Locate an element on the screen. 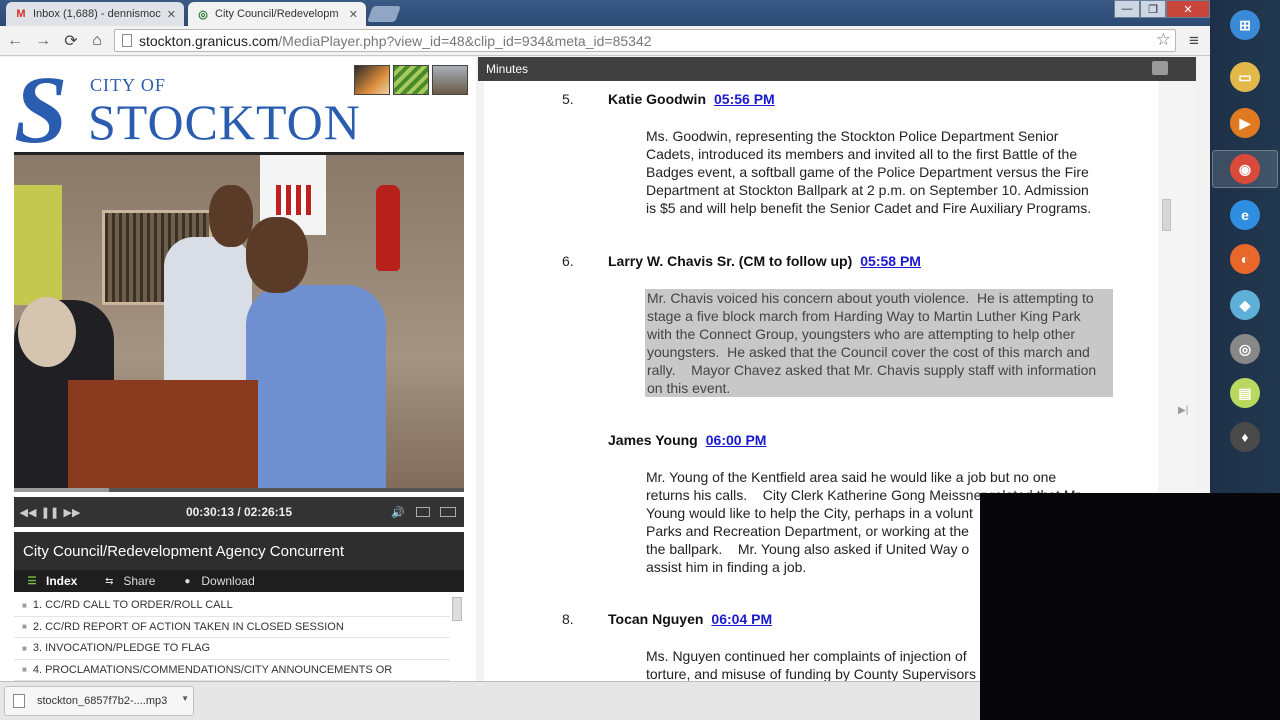 This screenshot has width=1280, height=720. print-icon is located at coordinates (1160, 68).